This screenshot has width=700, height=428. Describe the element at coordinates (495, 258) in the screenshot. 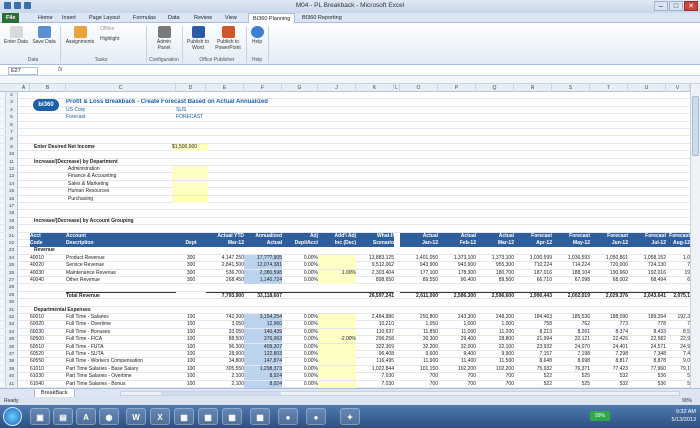

I see `table-cell: 1,373,100` at that location.